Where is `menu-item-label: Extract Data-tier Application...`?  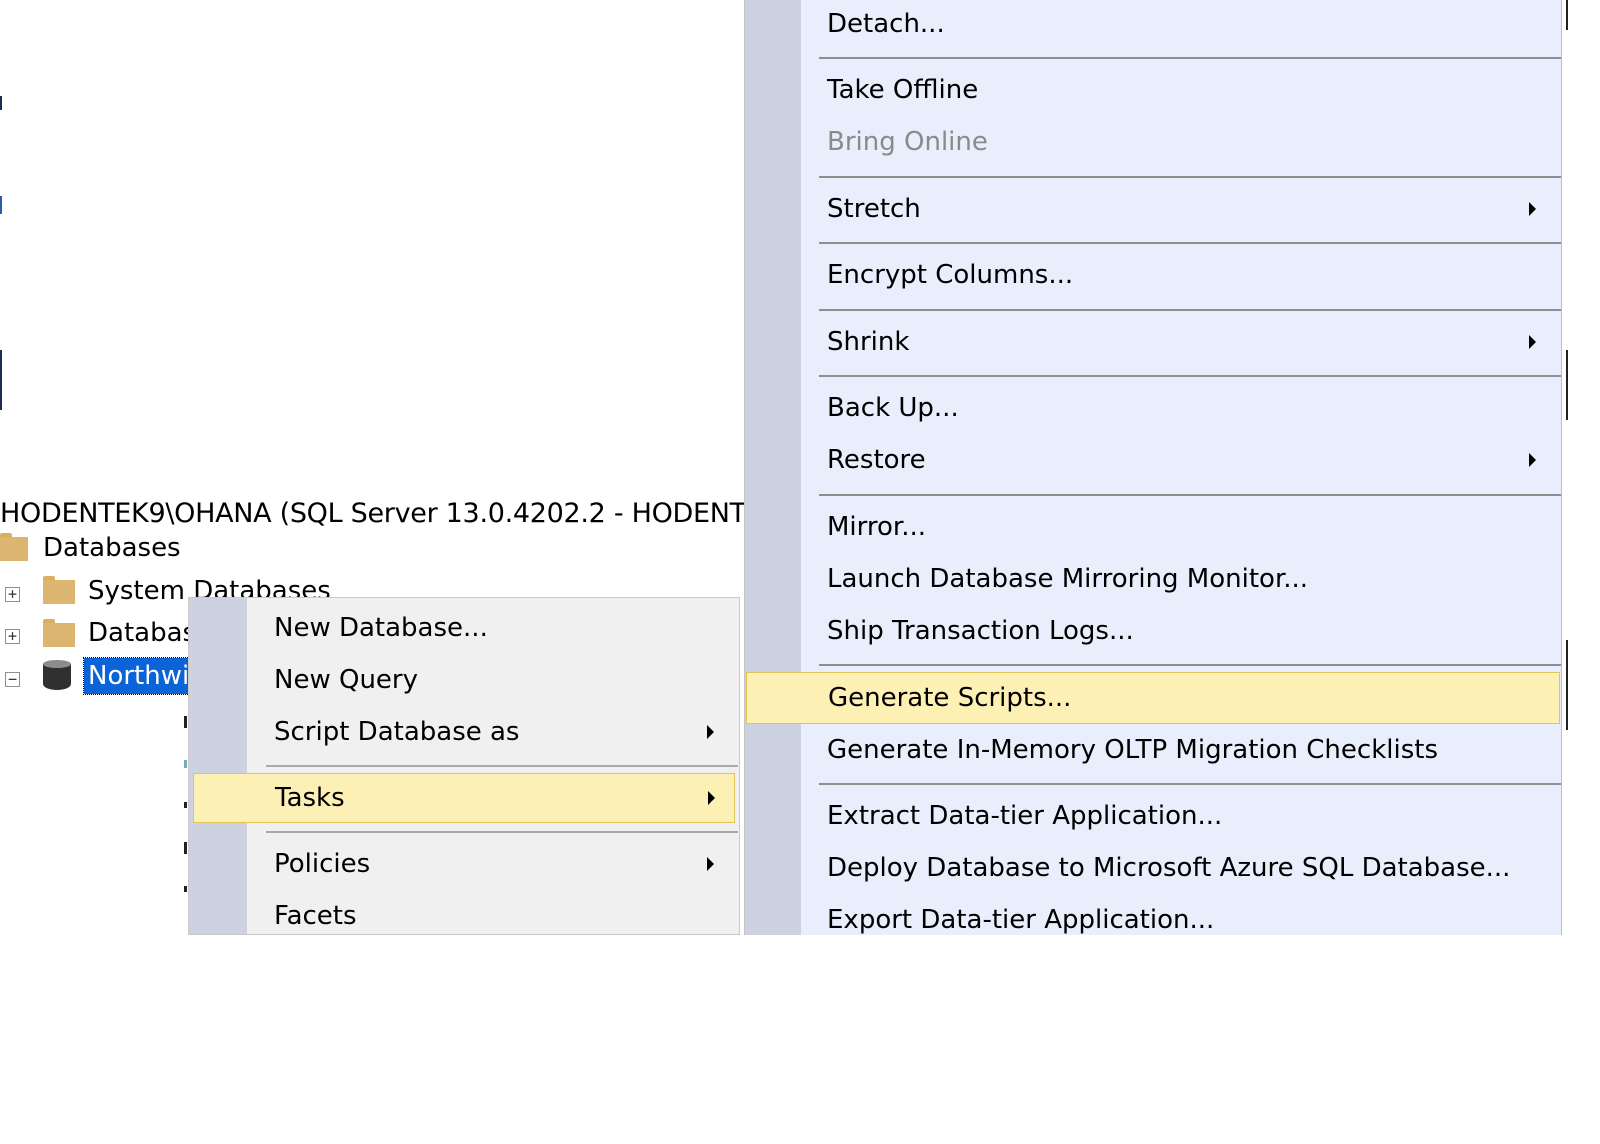
menu-item-label: Extract Data-tier Application... is located at coordinates (1025, 816).